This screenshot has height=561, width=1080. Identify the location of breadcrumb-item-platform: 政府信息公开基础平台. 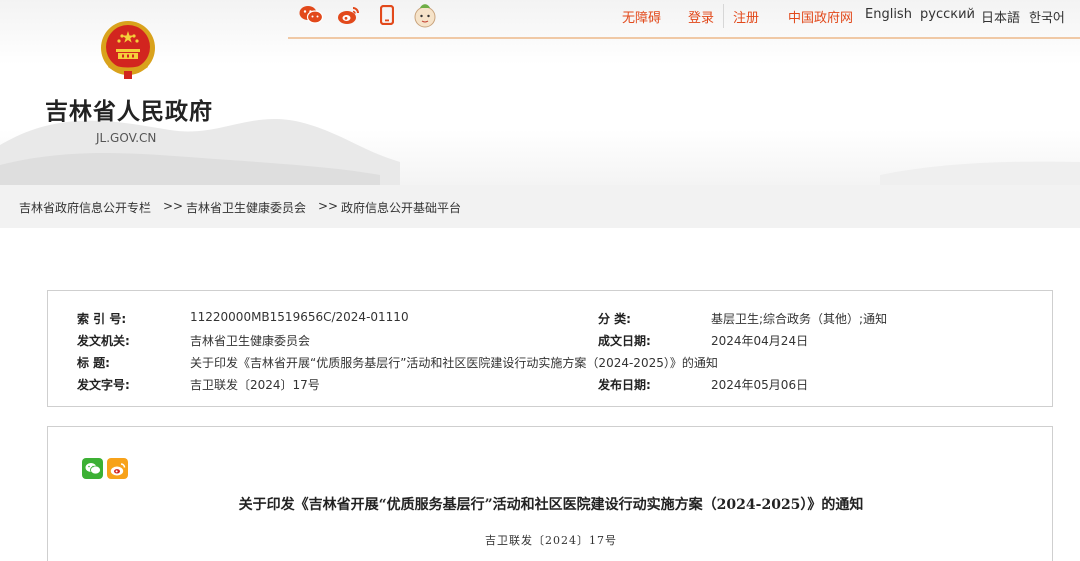
(401, 207).